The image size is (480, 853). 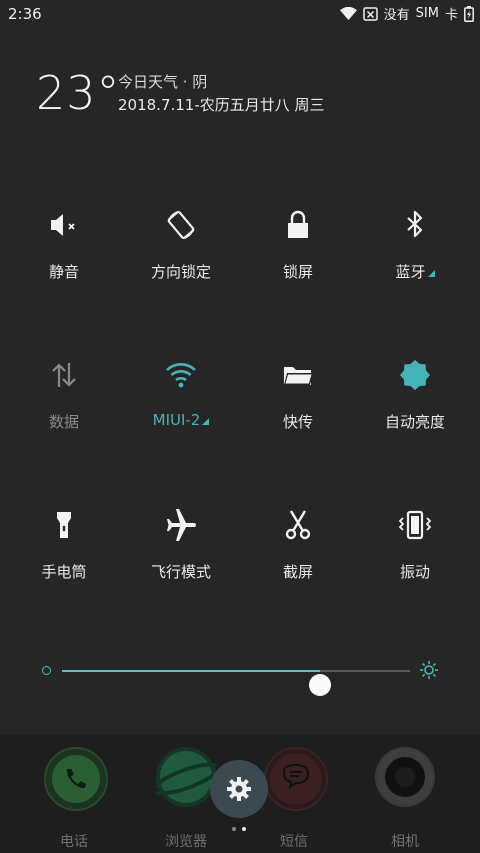 What do you see at coordinates (236, 683) in the screenshot?
I see `brightness-track` at bounding box center [236, 683].